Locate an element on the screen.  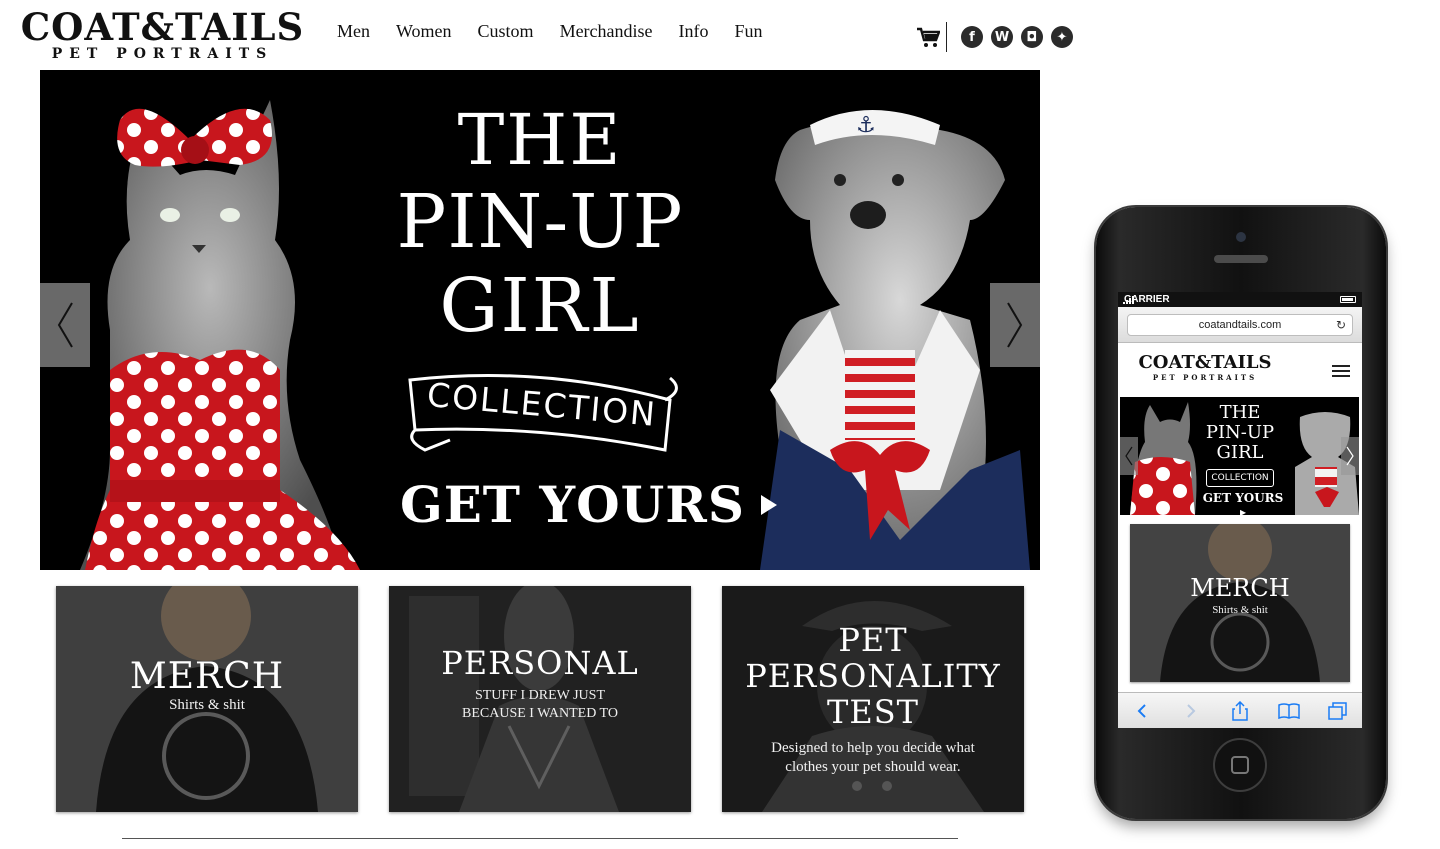
slider-prev-button is located at coordinates (65, 325).